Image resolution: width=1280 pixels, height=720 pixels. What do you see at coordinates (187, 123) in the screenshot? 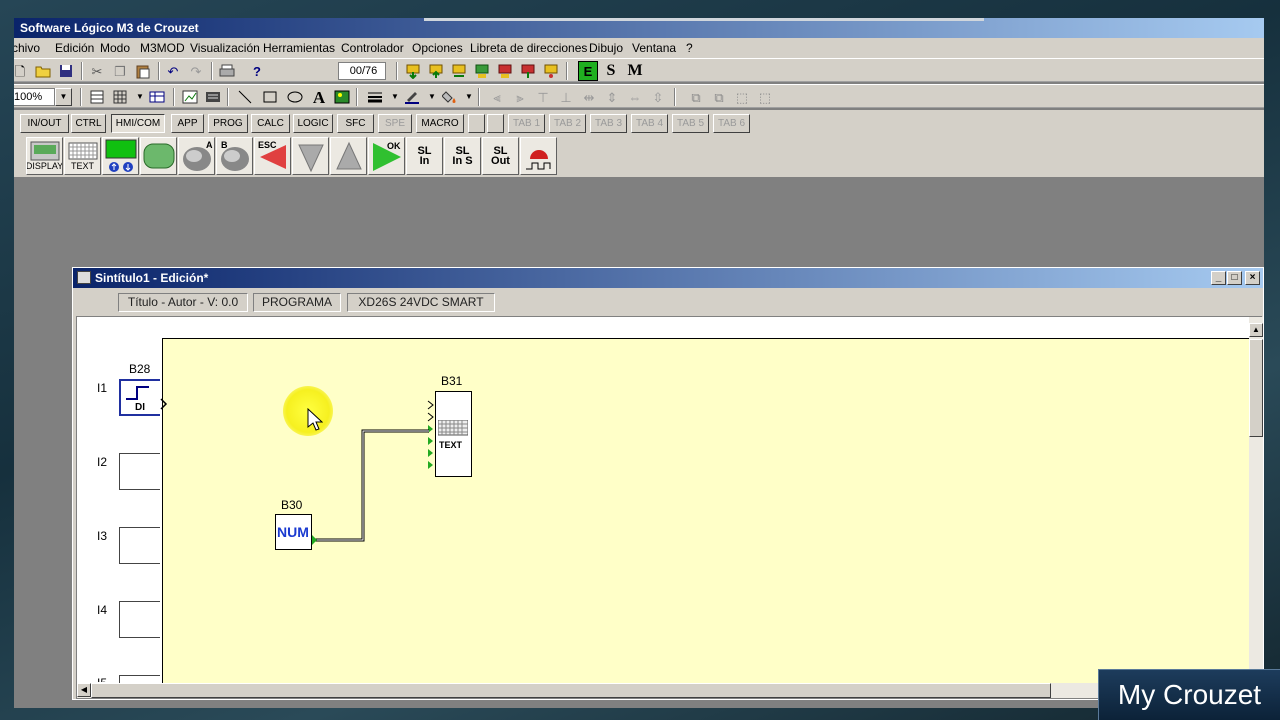
I see `tab-app: APP` at bounding box center [187, 123].